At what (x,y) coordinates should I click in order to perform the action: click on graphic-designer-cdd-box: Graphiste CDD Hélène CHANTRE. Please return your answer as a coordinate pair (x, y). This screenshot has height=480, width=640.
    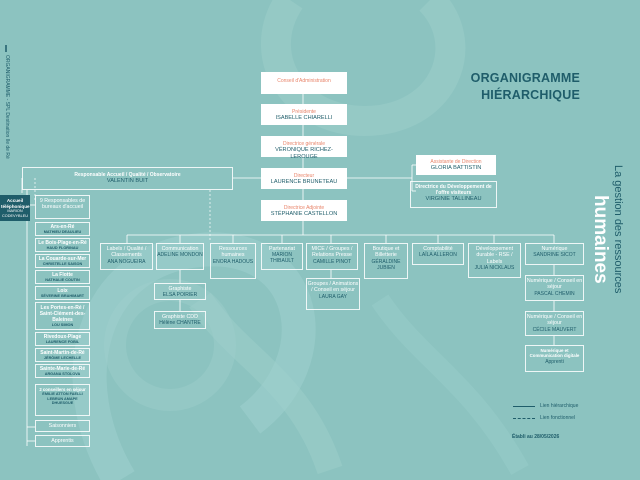
    Looking at the image, I should click on (180, 320).